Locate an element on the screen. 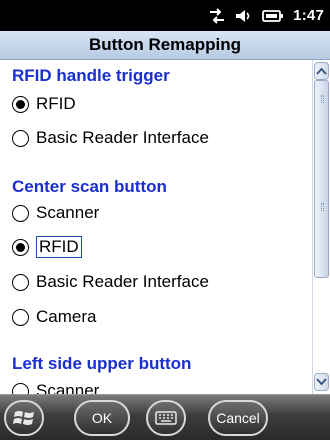 Image resolution: width=330 pixels, height=440 pixels. chevron-down-icon is located at coordinates (321, 382).